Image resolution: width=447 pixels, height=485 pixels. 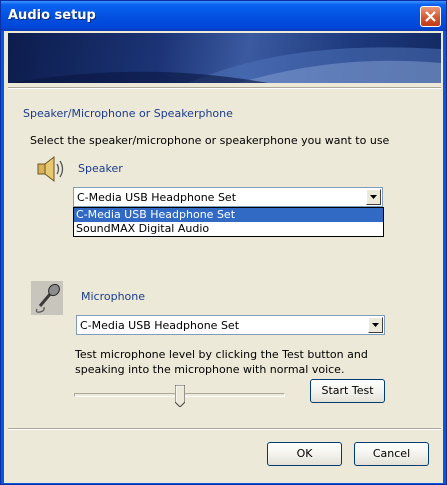 What do you see at coordinates (128, 113) in the screenshot?
I see `section-title: Speaker/Microphone or Speakerphone` at bounding box center [128, 113].